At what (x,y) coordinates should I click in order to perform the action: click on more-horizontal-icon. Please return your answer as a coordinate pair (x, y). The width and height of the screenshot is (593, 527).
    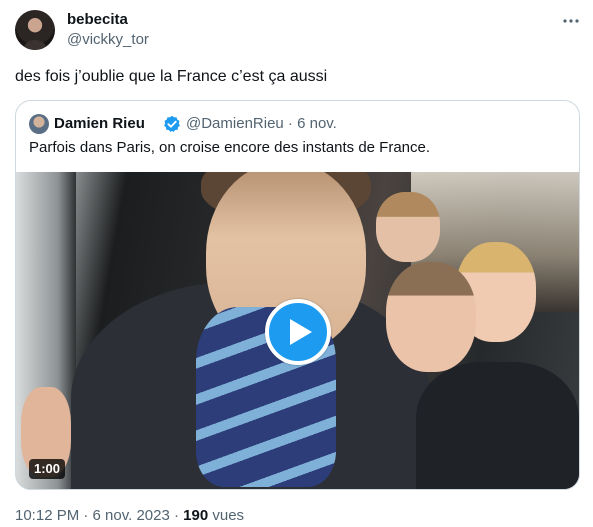
    Looking at the image, I should click on (571, 21).